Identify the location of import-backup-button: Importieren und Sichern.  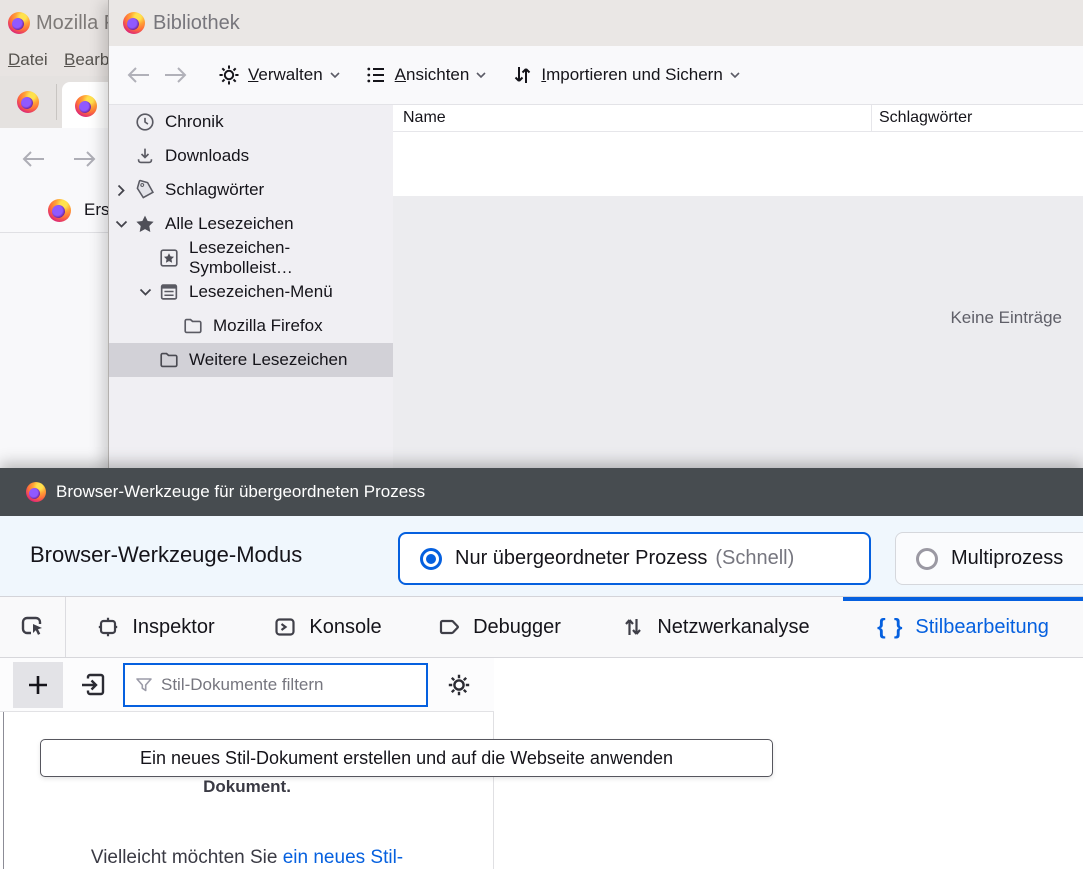
(625, 75).